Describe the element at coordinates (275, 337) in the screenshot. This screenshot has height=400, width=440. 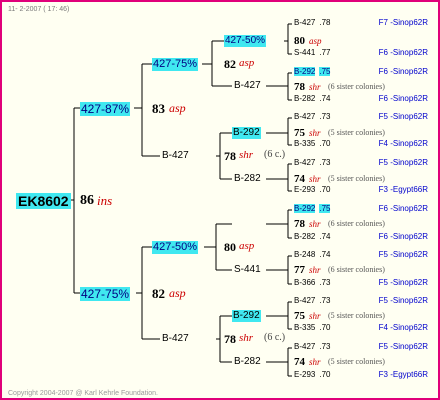
I see `gen2-colony-count: (6 c.)` at that location.